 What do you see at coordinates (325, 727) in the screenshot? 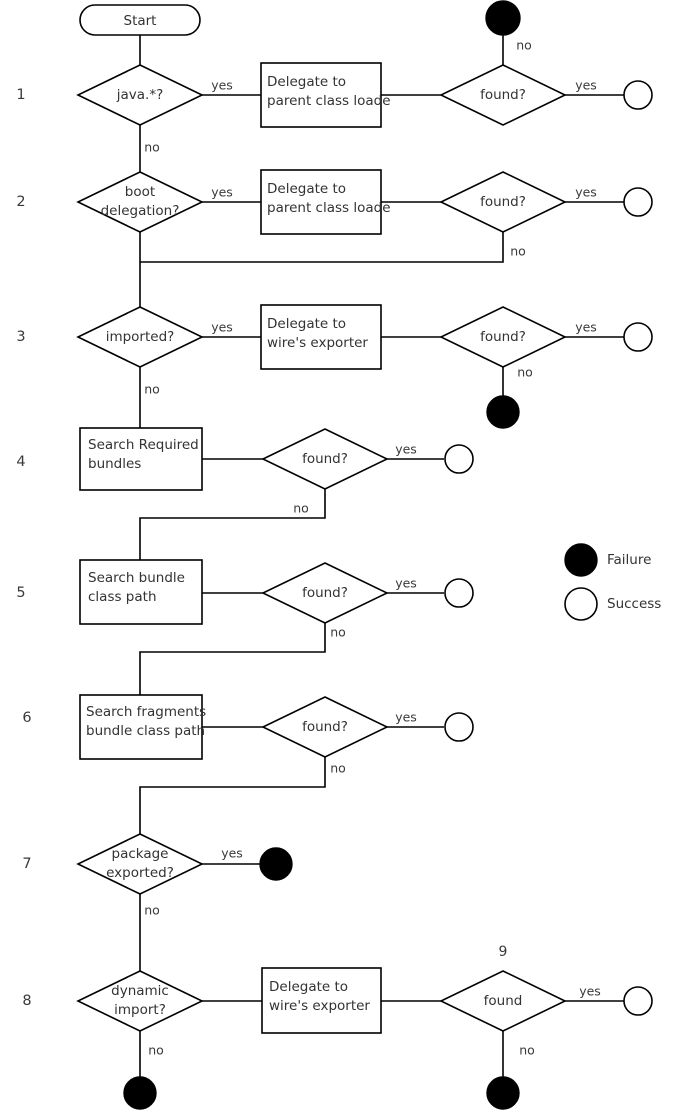
I see `decision-found-6-label: found?` at bounding box center [325, 727].